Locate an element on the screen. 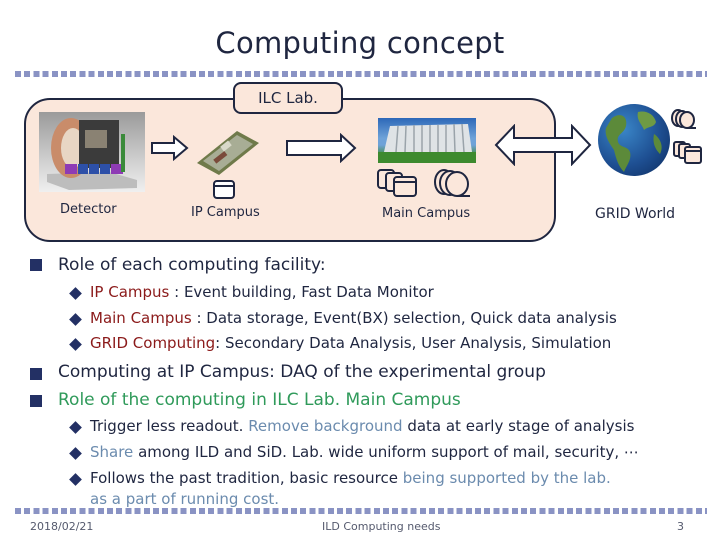 Image resolution: width=720 pixels, height=540 pixels. highlight-term: IP Campus is located at coordinates (130, 292).